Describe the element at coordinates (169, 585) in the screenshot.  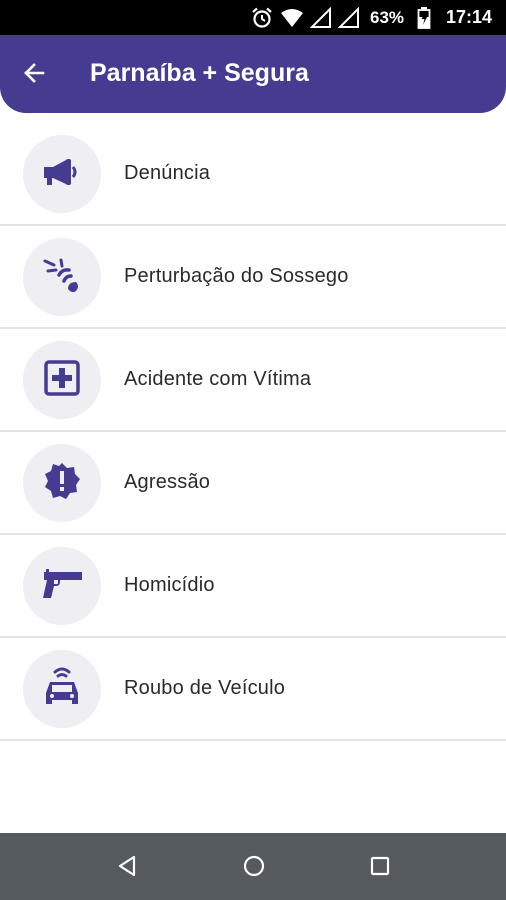
I see `list-item-label: Homicídio` at that location.